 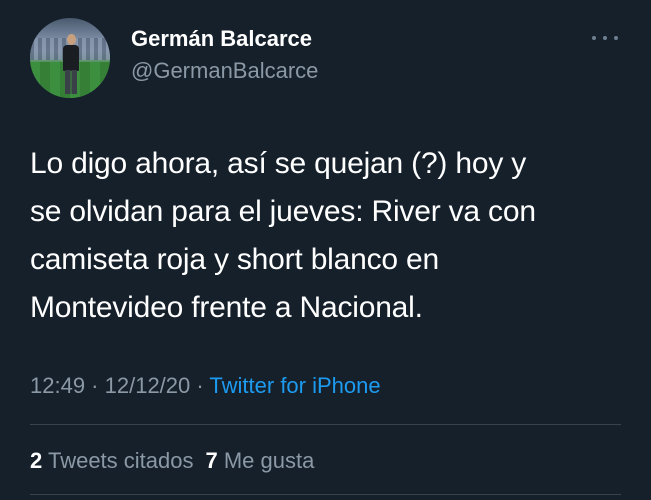 I want to click on tweet-stats: 2 Tweets citados 7 Me gusta, so click(x=172, y=461).